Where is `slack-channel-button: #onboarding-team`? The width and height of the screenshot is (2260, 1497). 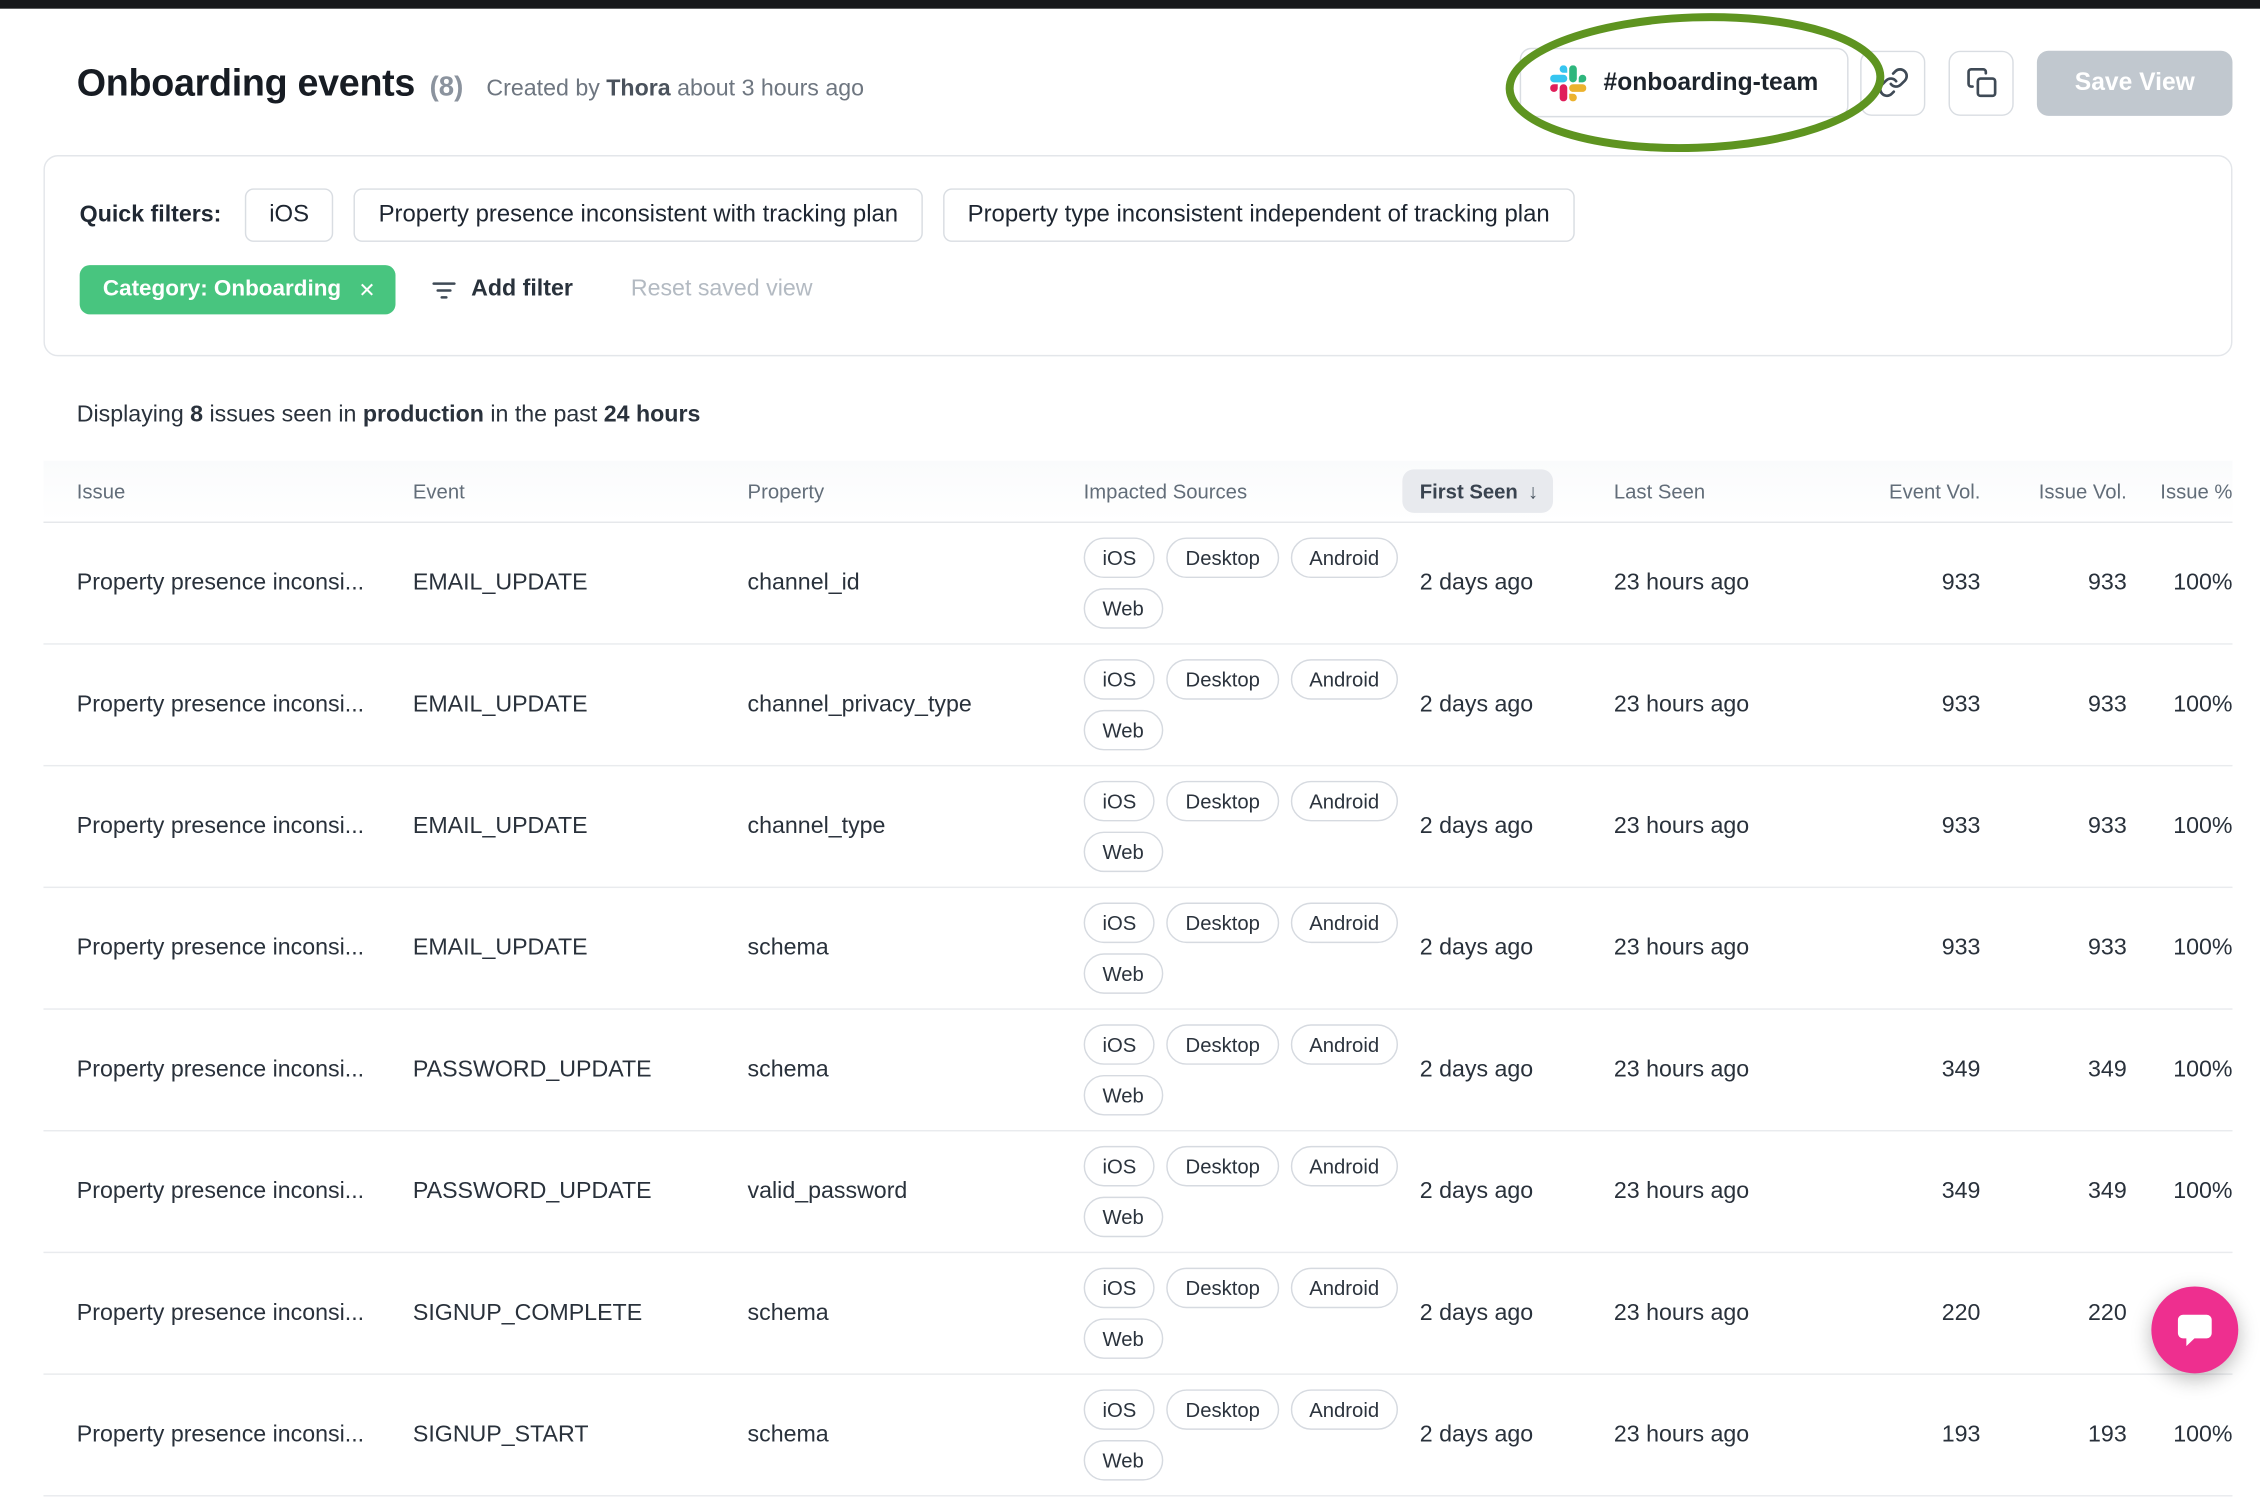
slack-channel-button: #onboarding-team is located at coordinates (1684, 82).